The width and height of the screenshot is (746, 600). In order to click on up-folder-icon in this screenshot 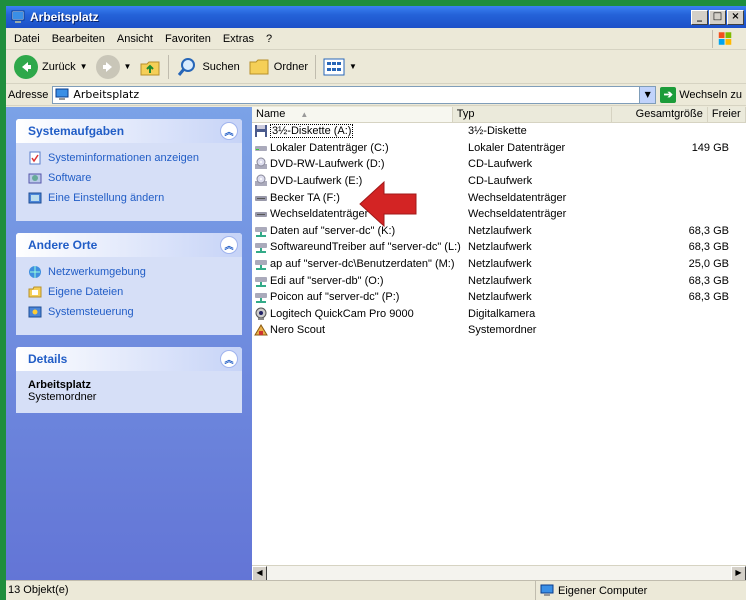, I will do `click(150, 68)`.